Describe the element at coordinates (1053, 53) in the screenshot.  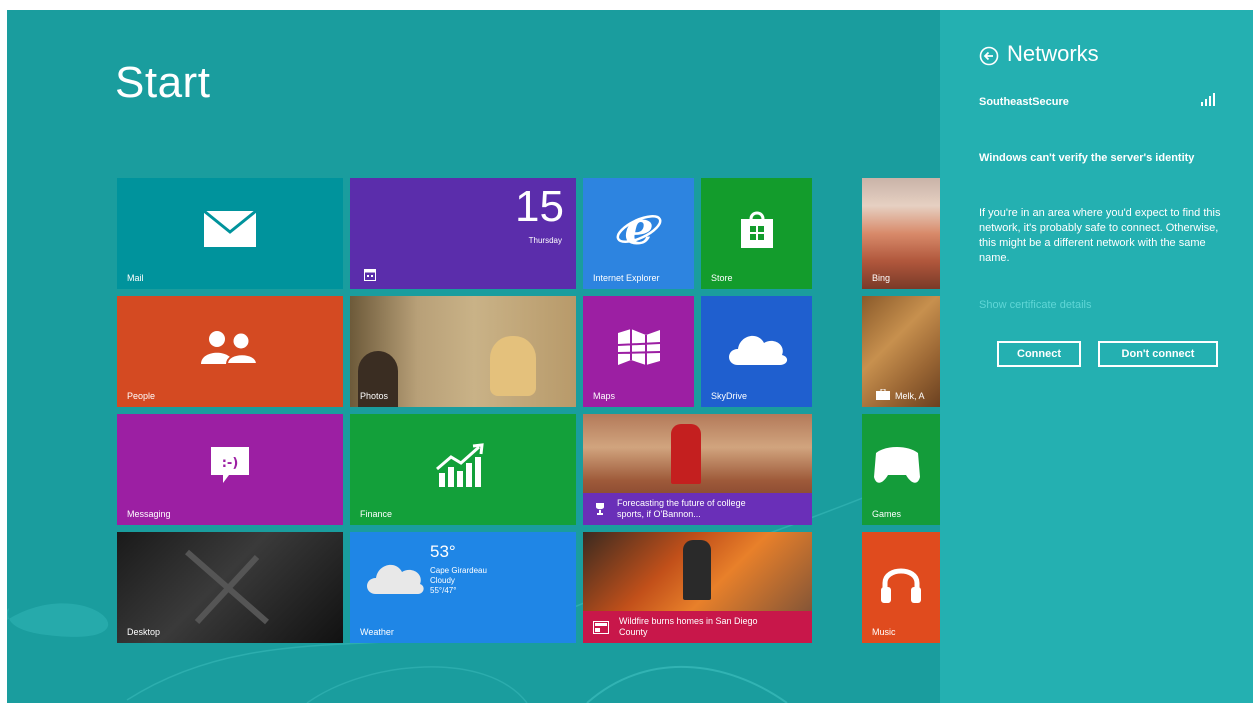
I see `panel-title: Networks` at that location.